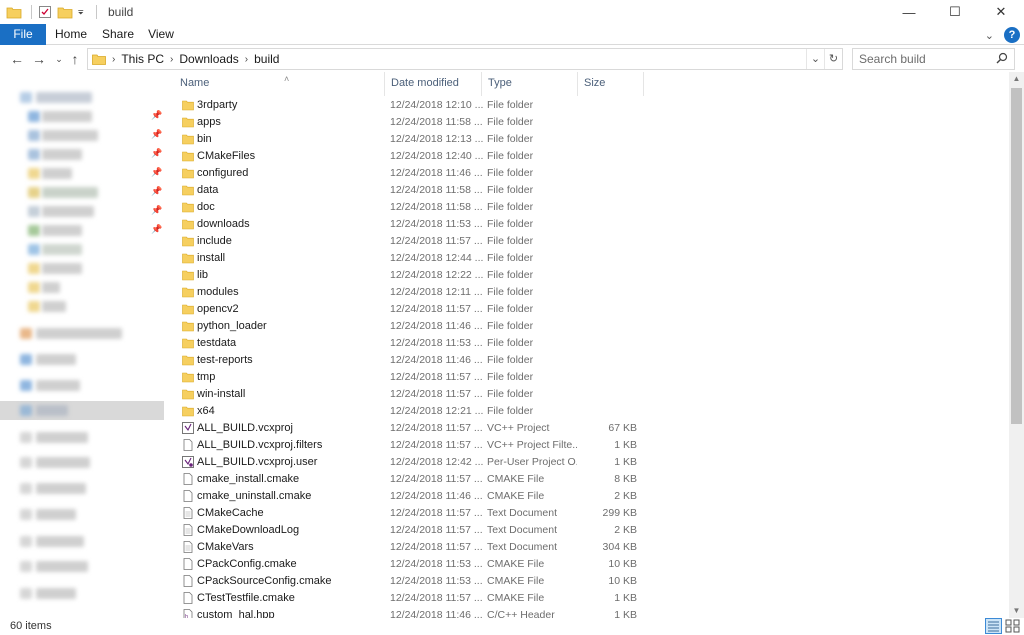  Describe the element at coordinates (587, 258) in the screenshot. I see `file-row: install 12/24/2018 12:44 ... File folder` at that location.